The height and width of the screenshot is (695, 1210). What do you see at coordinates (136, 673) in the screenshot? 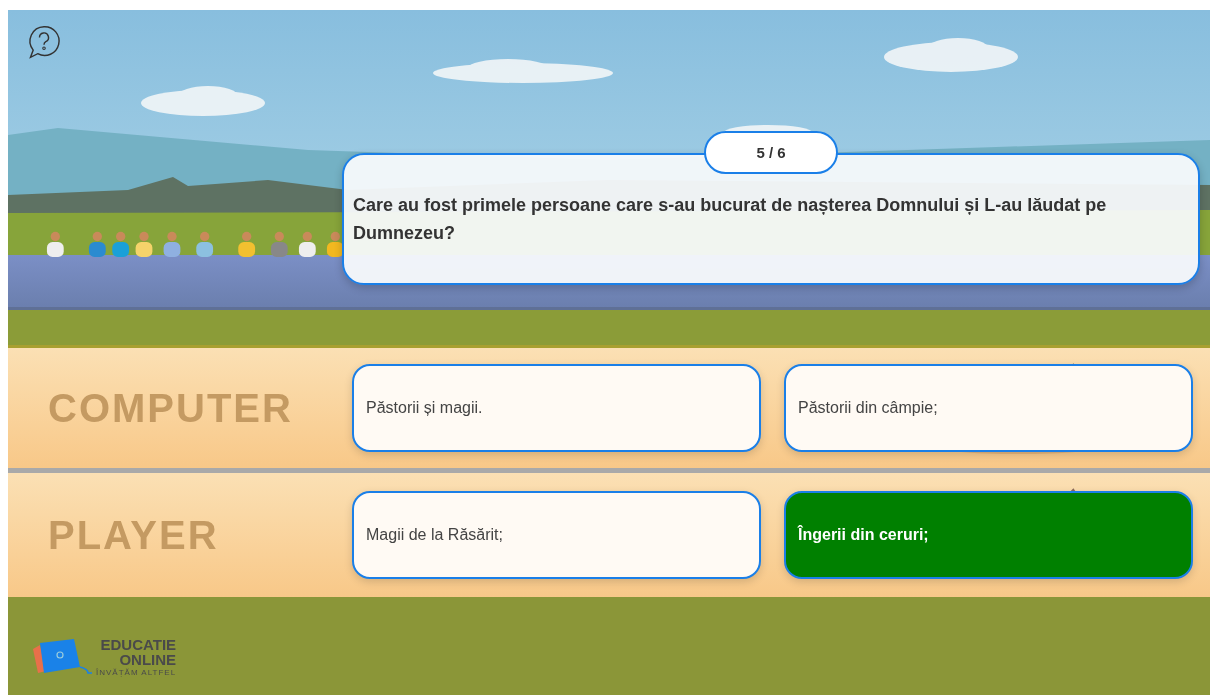
I see `logo-tagline: ÎNVĂȚĂM ALTFEL` at bounding box center [136, 673].